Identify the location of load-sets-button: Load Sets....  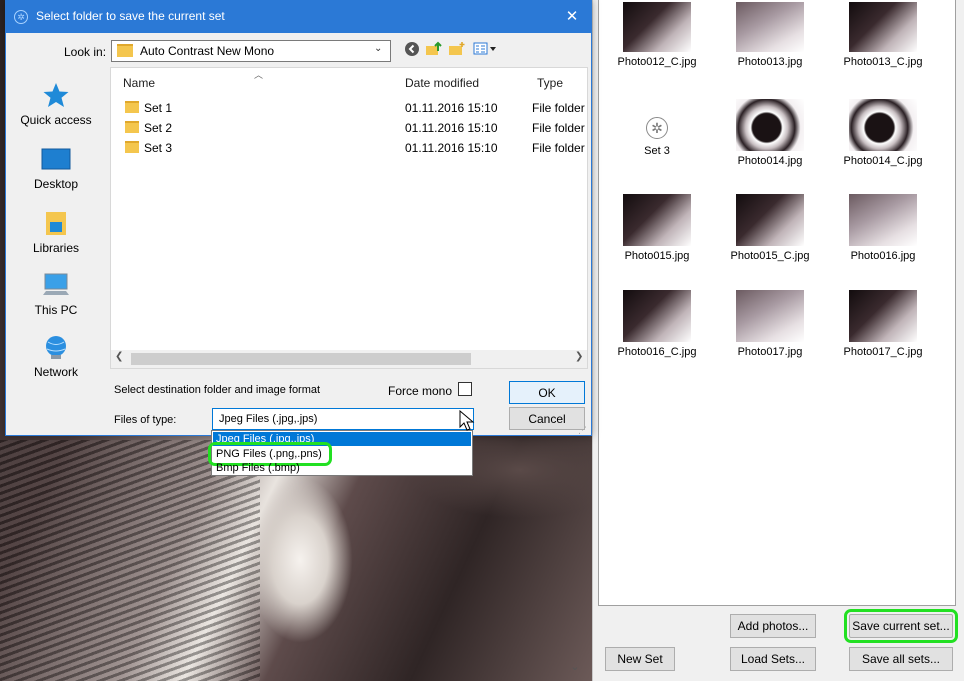
(773, 659).